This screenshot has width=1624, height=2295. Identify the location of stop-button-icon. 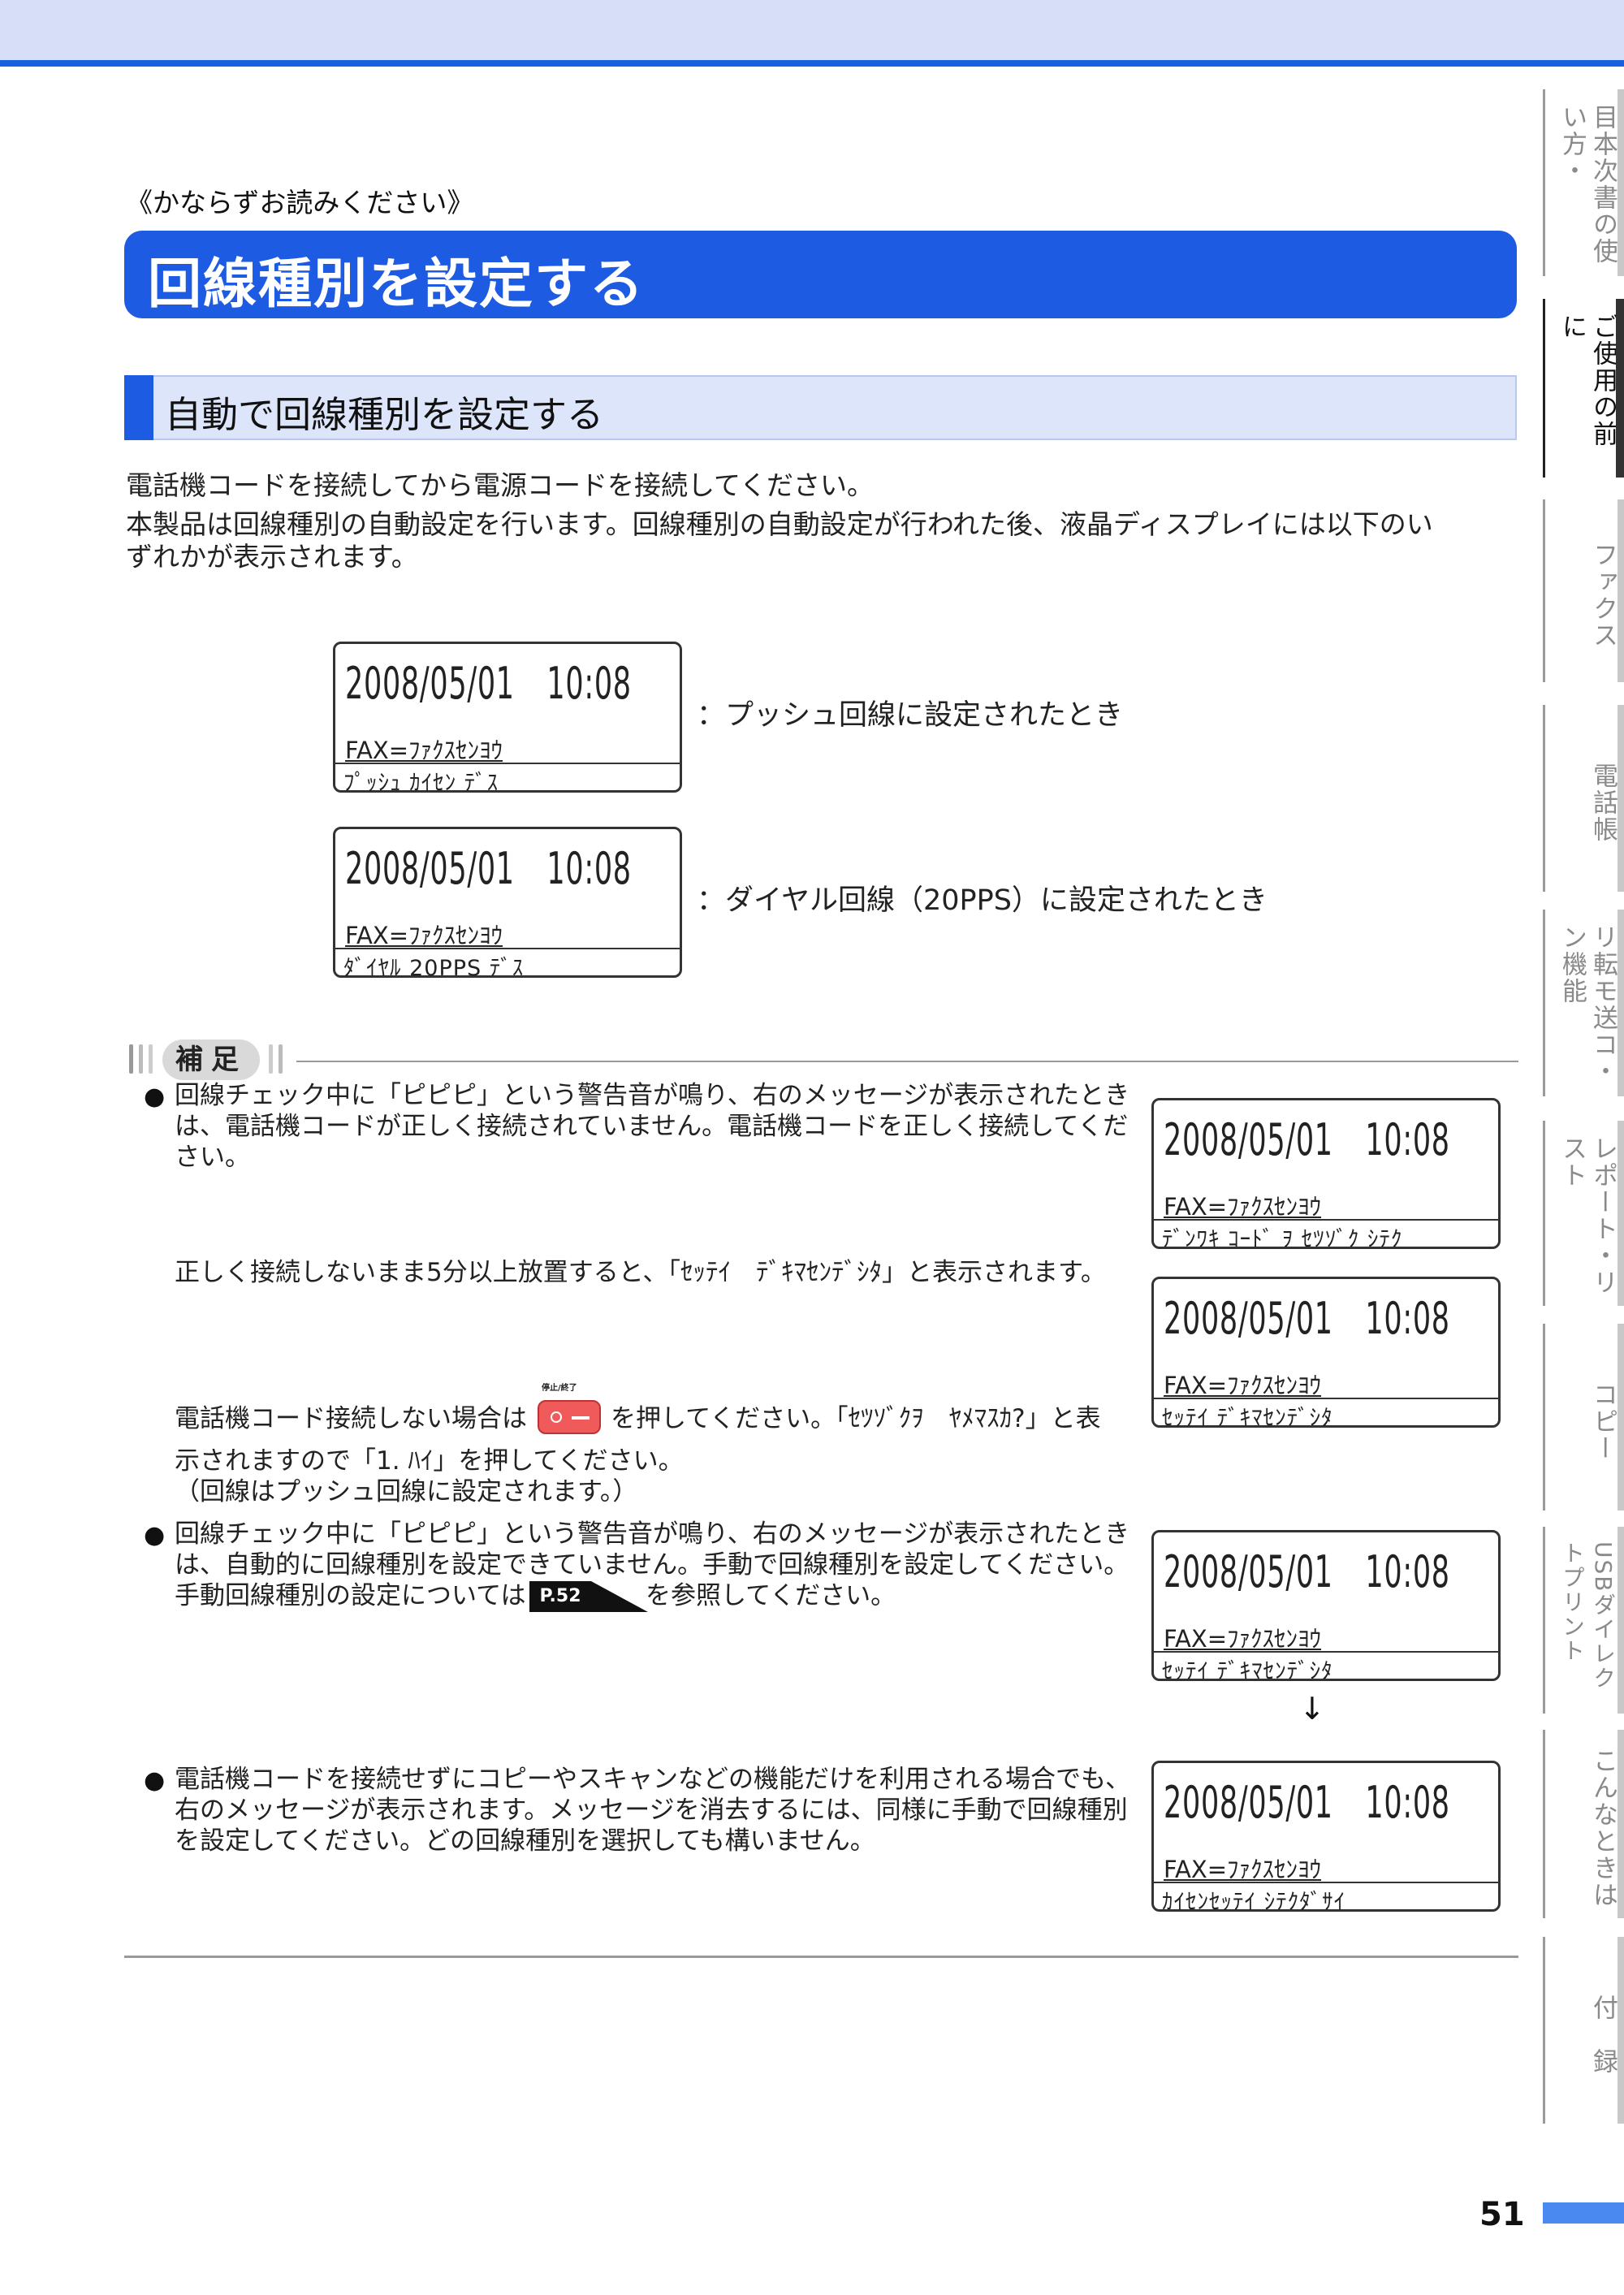
(570, 1417).